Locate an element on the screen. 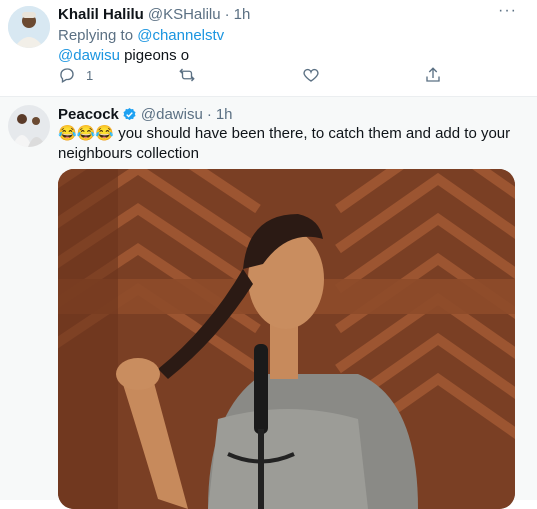  emoji-laughing: 😂😂😂 is located at coordinates (86, 133).